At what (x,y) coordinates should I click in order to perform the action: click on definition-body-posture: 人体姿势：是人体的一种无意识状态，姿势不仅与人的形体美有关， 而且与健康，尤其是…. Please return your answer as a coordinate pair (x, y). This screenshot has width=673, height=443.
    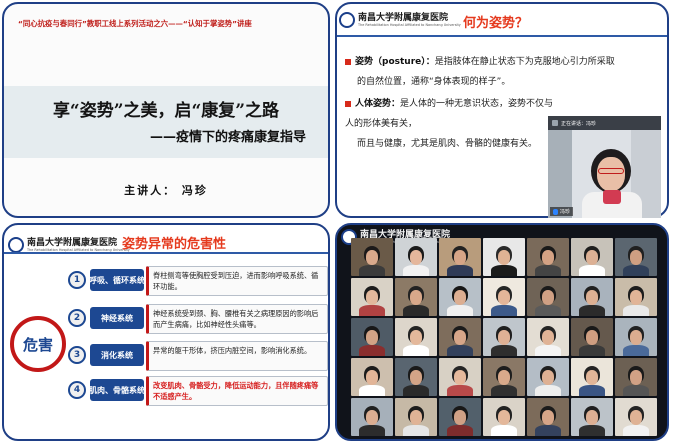
    Looking at the image, I should click on (453, 124).